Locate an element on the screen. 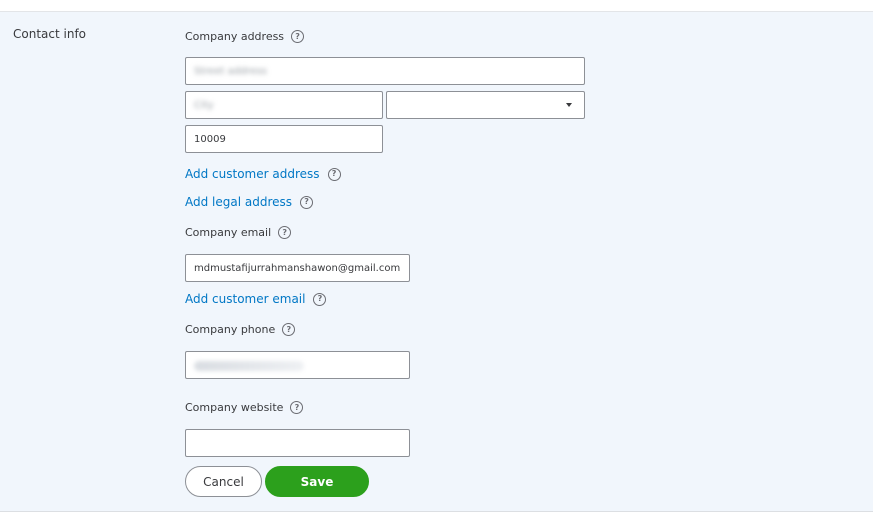 The width and height of the screenshot is (873, 523). add-customer-email-text: Add customer email is located at coordinates (245, 299).